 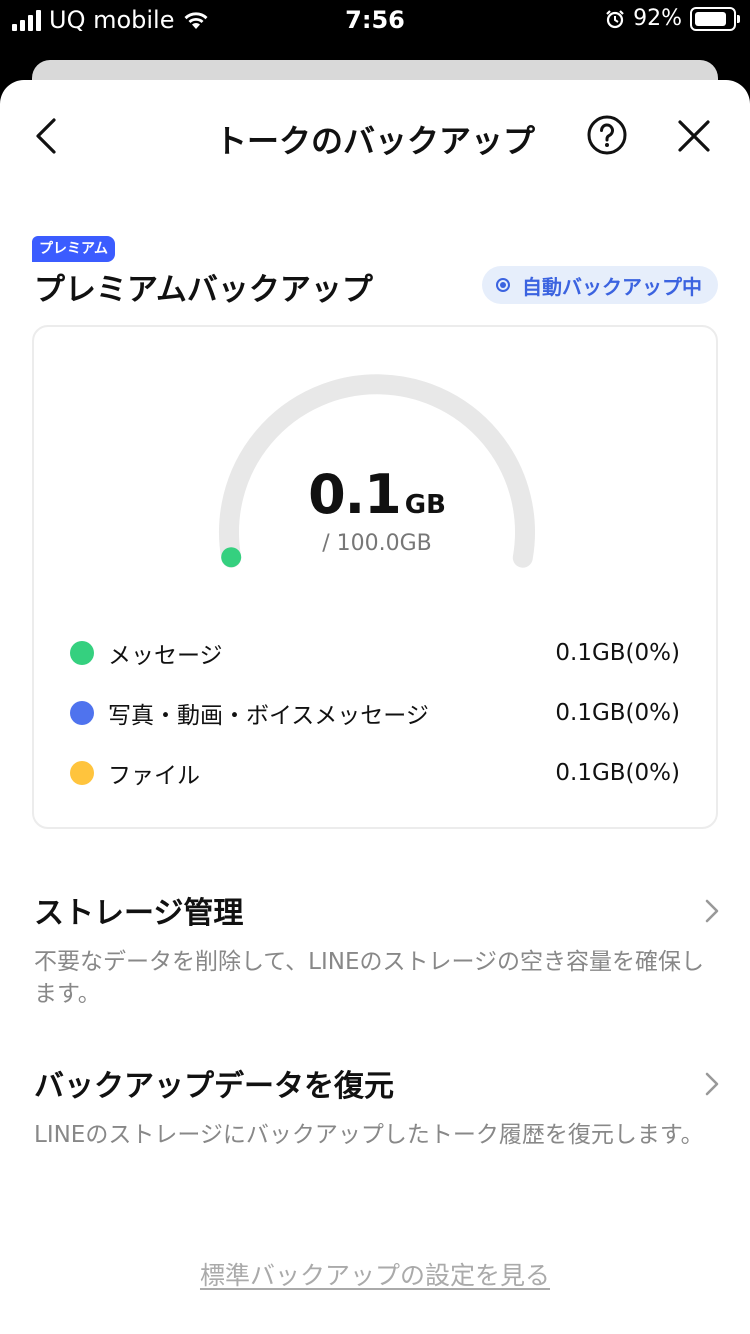 I want to click on legend-item-files: ファイル 0.1GB(0%), so click(x=375, y=773).